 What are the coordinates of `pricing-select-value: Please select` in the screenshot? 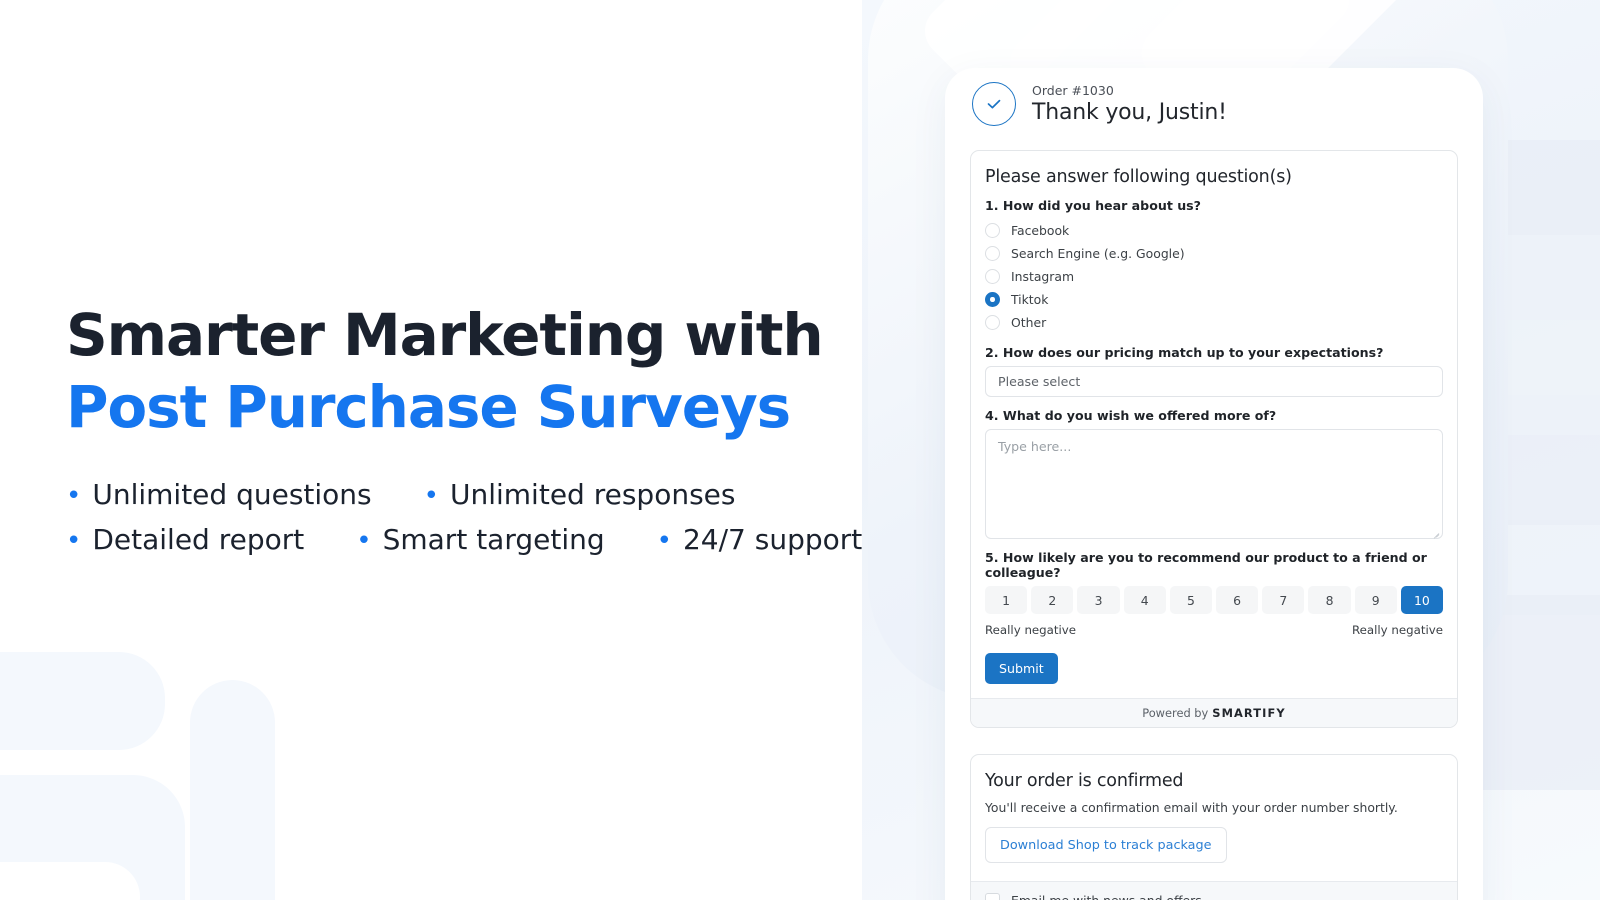 It's located at (1039, 381).